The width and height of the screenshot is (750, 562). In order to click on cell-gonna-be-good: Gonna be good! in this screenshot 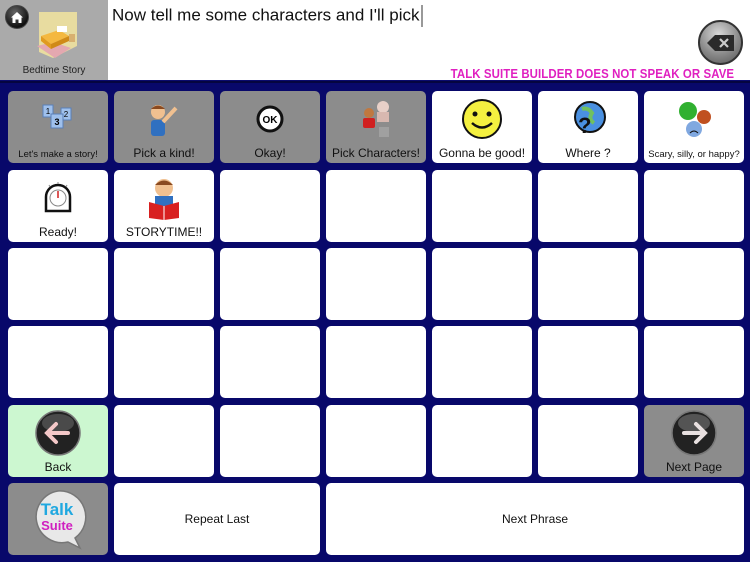, I will do `click(482, 127)`.